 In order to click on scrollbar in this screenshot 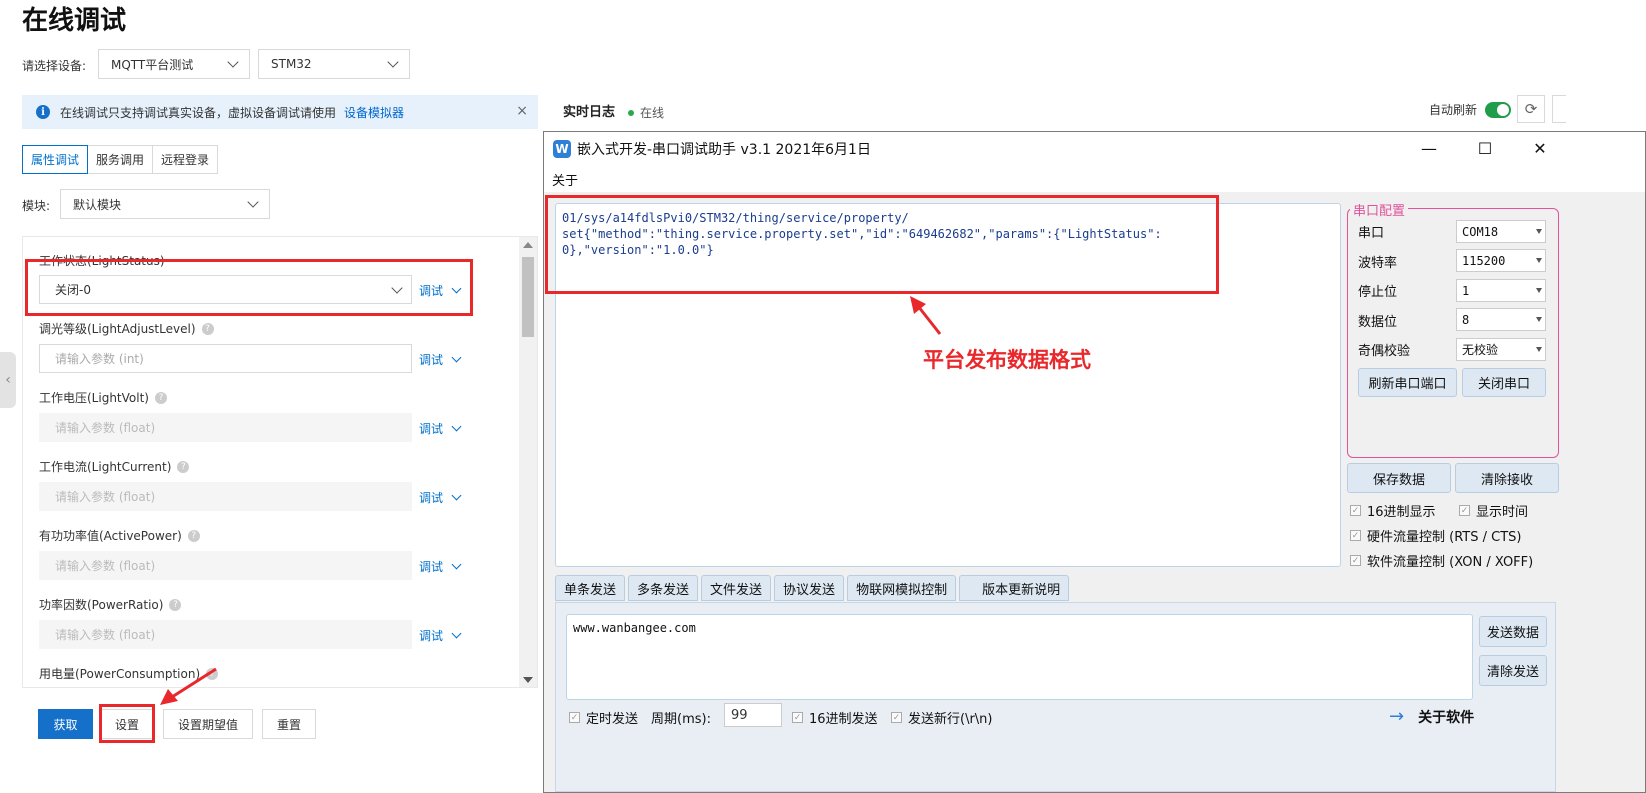, I will do `click(528, 462)`.